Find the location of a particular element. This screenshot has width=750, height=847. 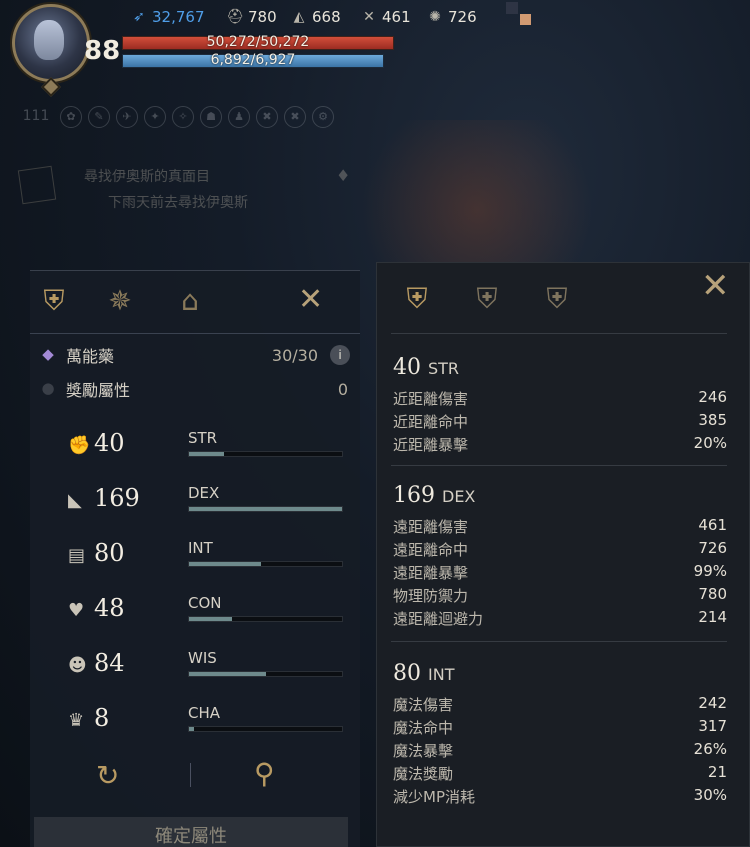

info-icon: i is located at coordinates (340, 355).